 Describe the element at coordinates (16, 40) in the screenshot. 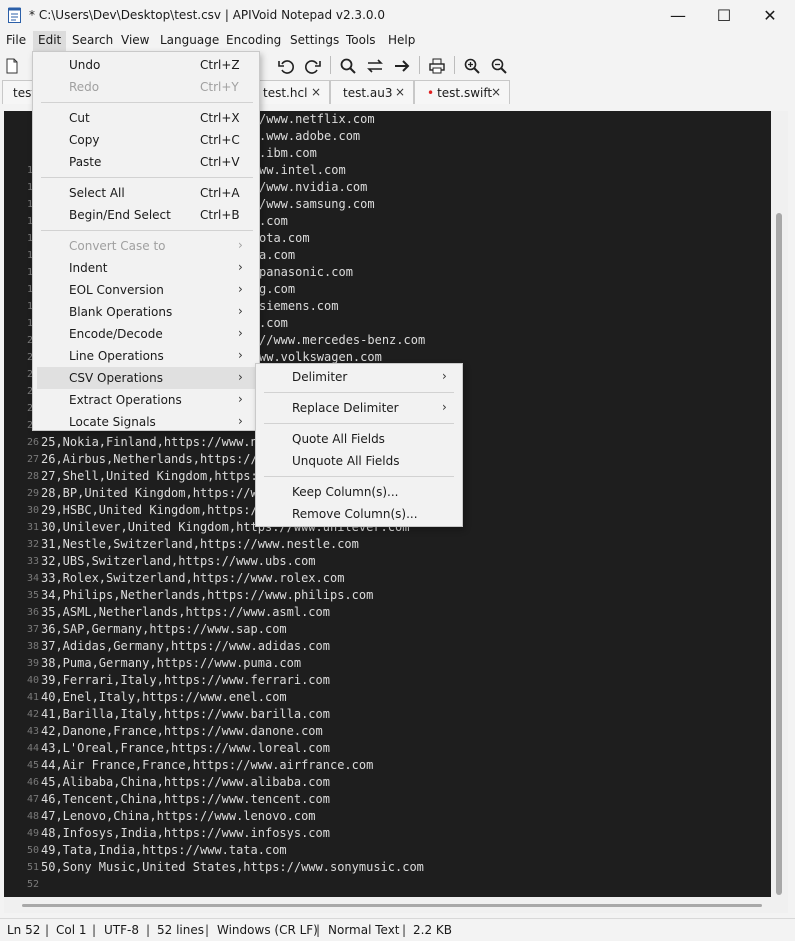

I see `menu-file: File` at that location.